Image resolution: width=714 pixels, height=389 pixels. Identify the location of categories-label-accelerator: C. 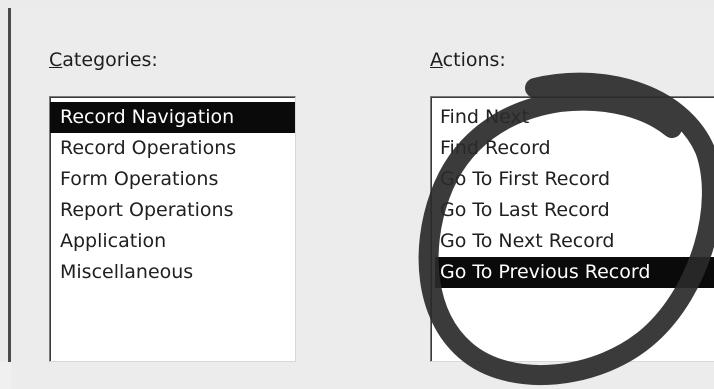
(56, 60).